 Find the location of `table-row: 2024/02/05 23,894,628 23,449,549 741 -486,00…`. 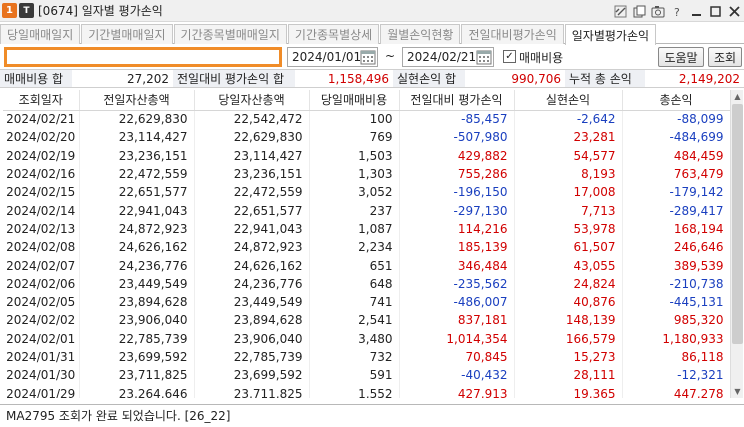

table-row: 2024/02/05 23,894,628 23,449,549 741 -486,00… is located at coordinates (366, 302).